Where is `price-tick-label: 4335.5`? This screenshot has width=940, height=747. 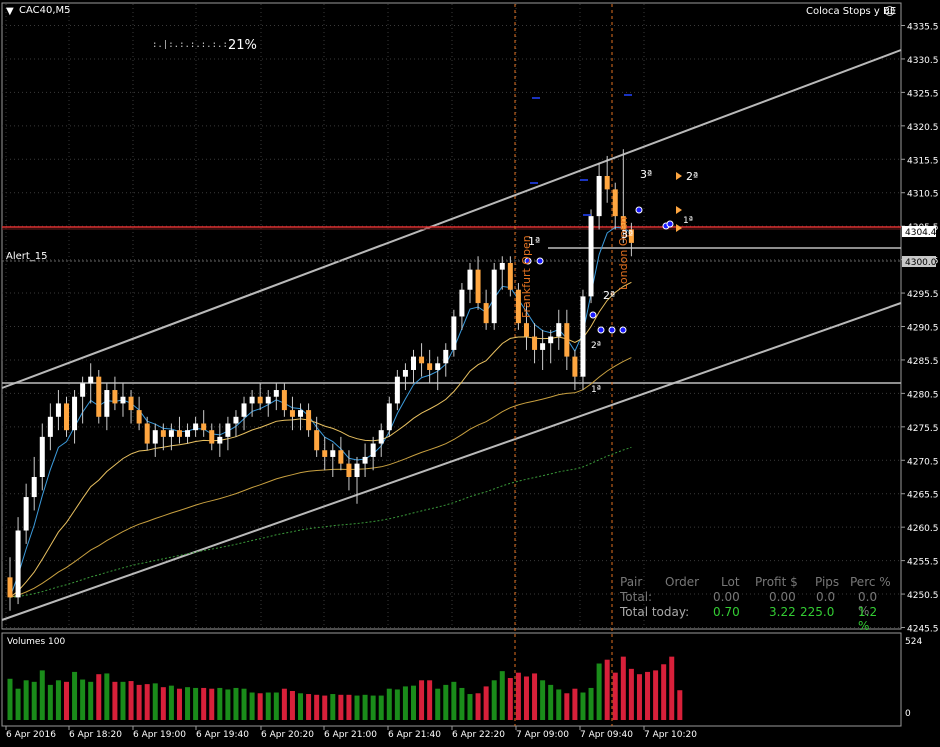
price-tick-label: 4335.5 is located at coordinates (923, 28).